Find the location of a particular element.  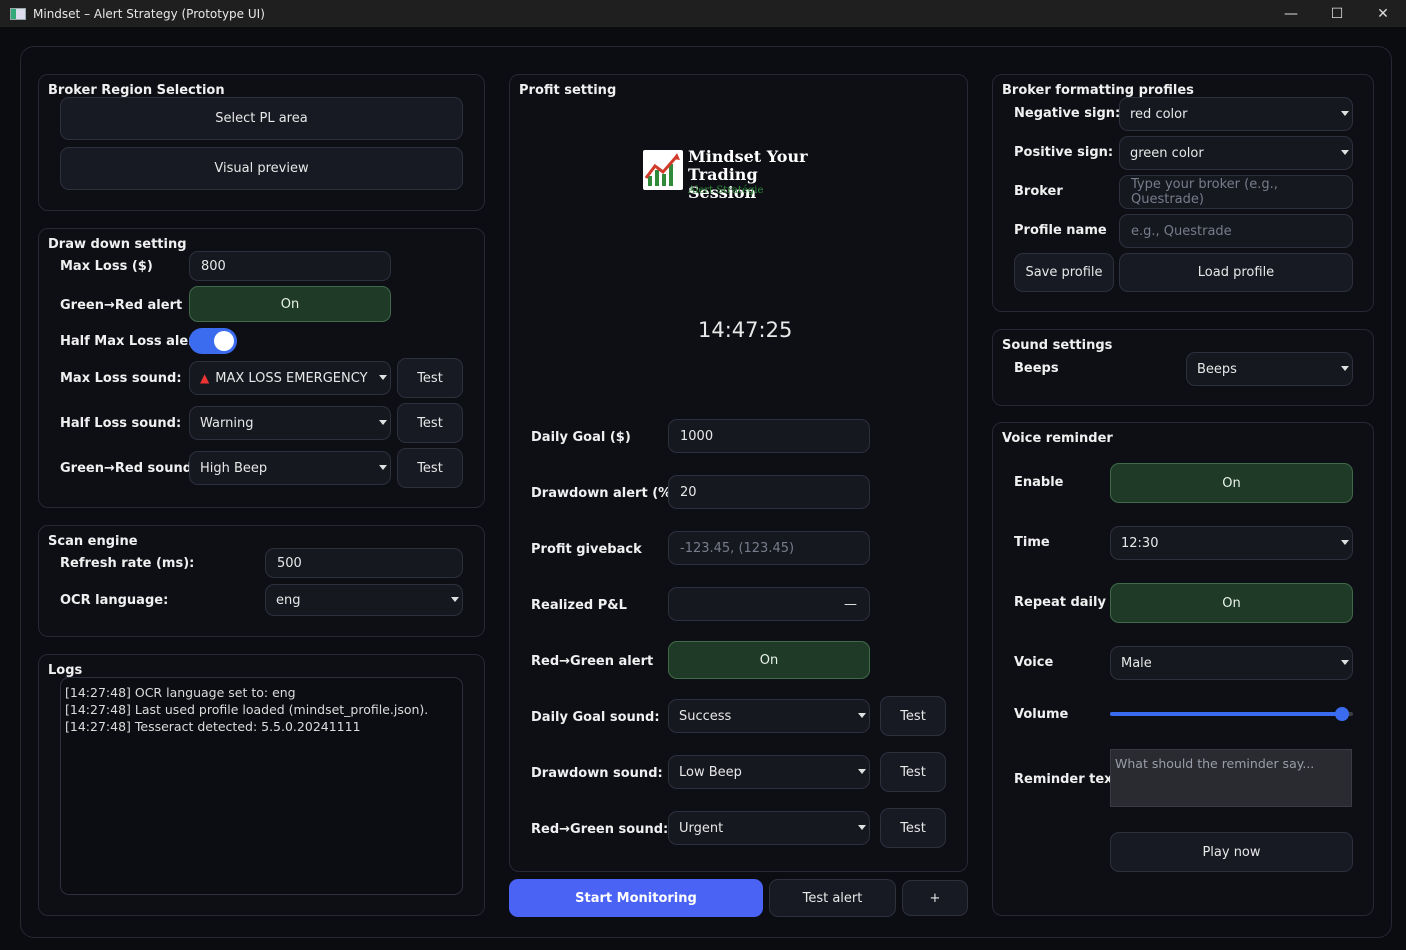

time-select: 12:30 is located at coordinates (1231, 543).